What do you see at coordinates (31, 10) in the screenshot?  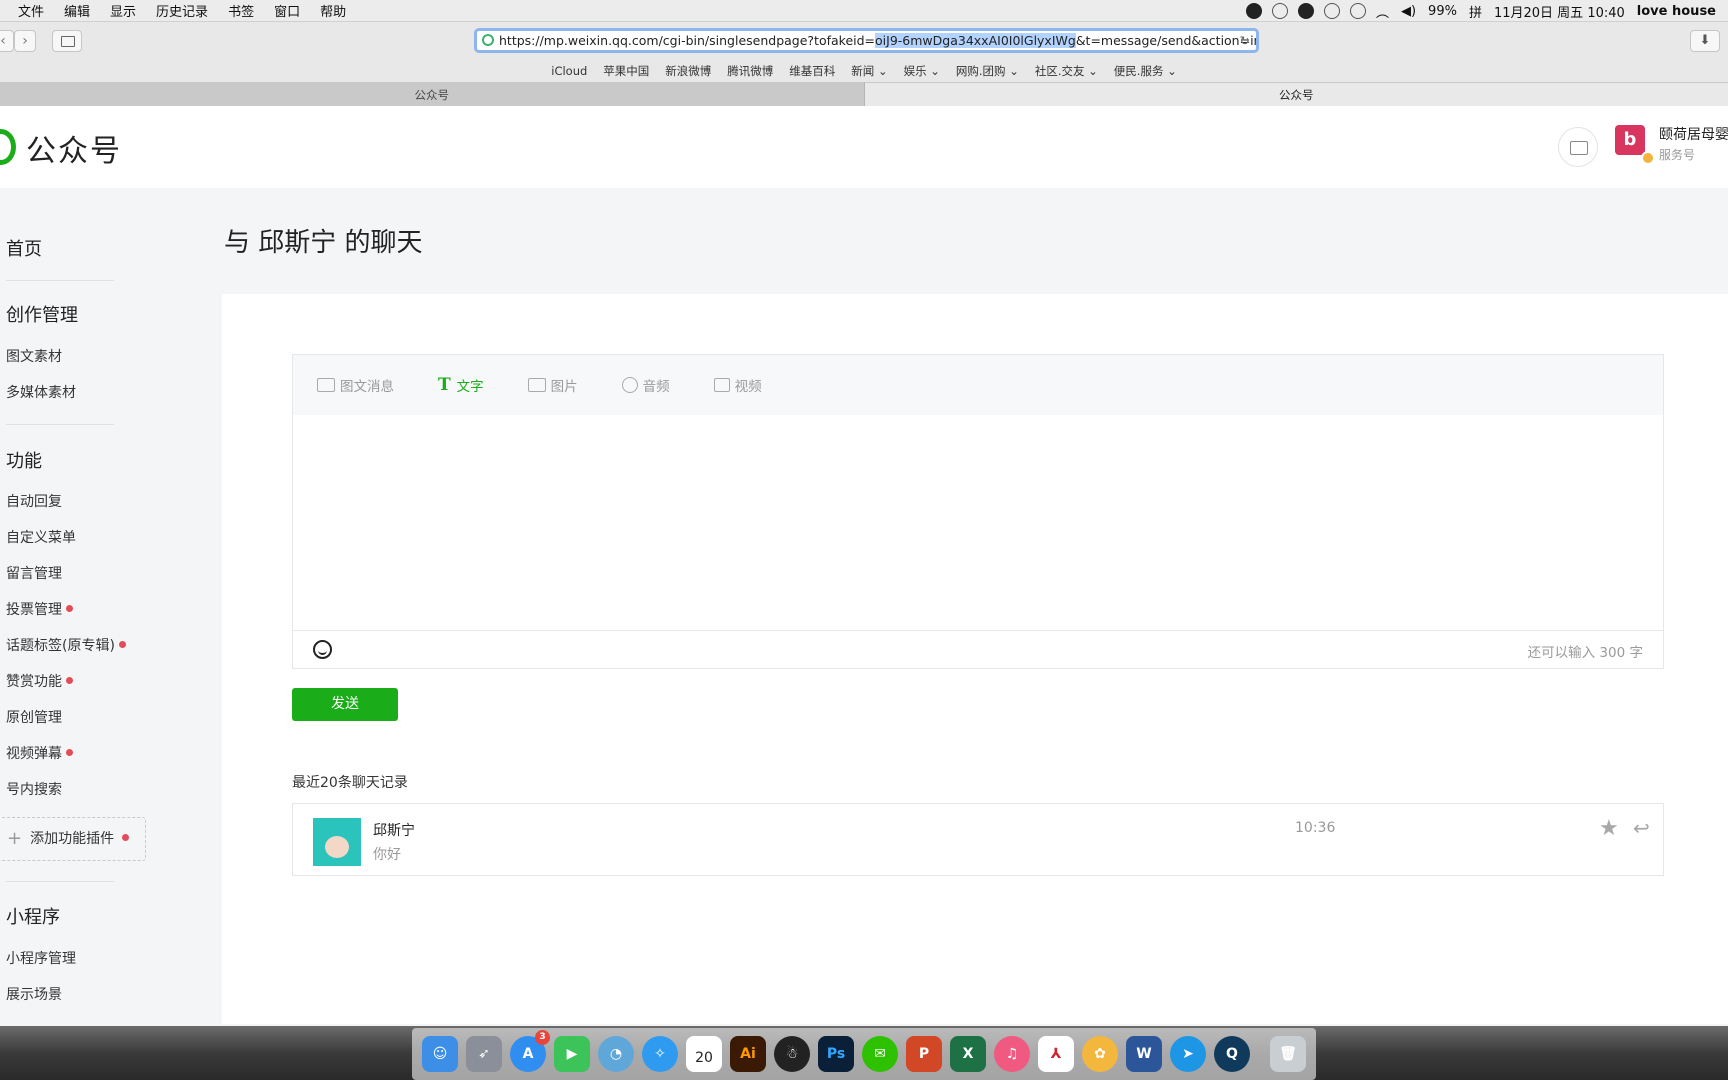 I see `menu-file: 文件` at bounding box center [31, 10].